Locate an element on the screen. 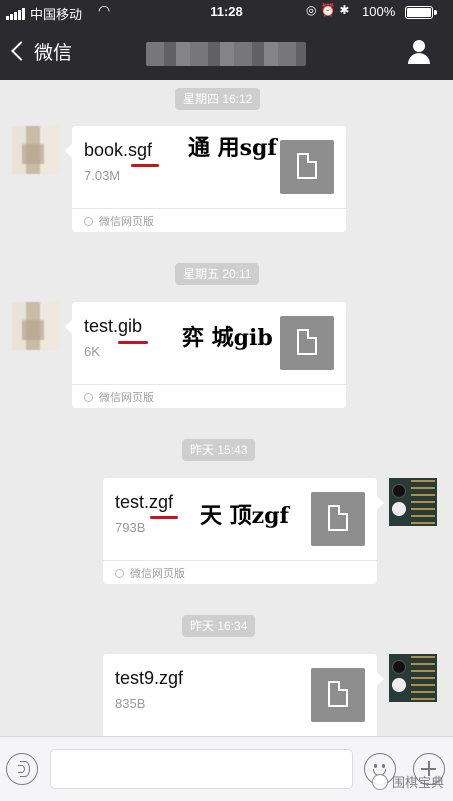  chat-title-blurred is located at coordinates (226, 54).